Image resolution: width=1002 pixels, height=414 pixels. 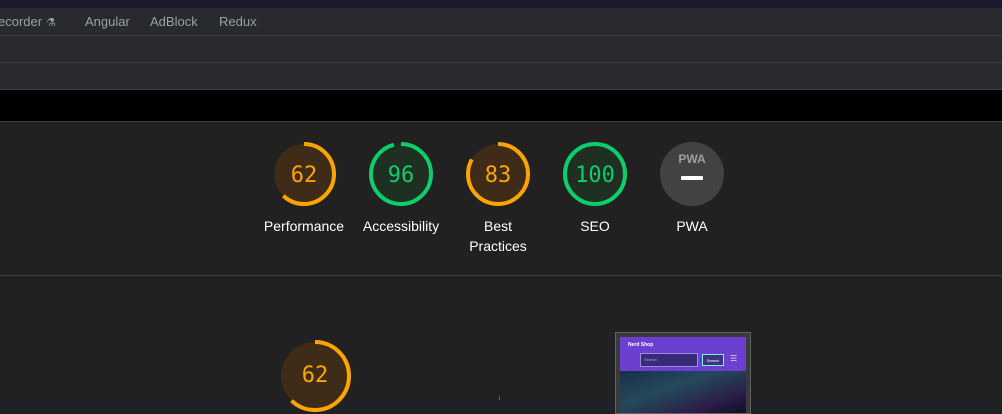 I want to click on gauge-pwa-label: PWA, so click(x=692, y=226).